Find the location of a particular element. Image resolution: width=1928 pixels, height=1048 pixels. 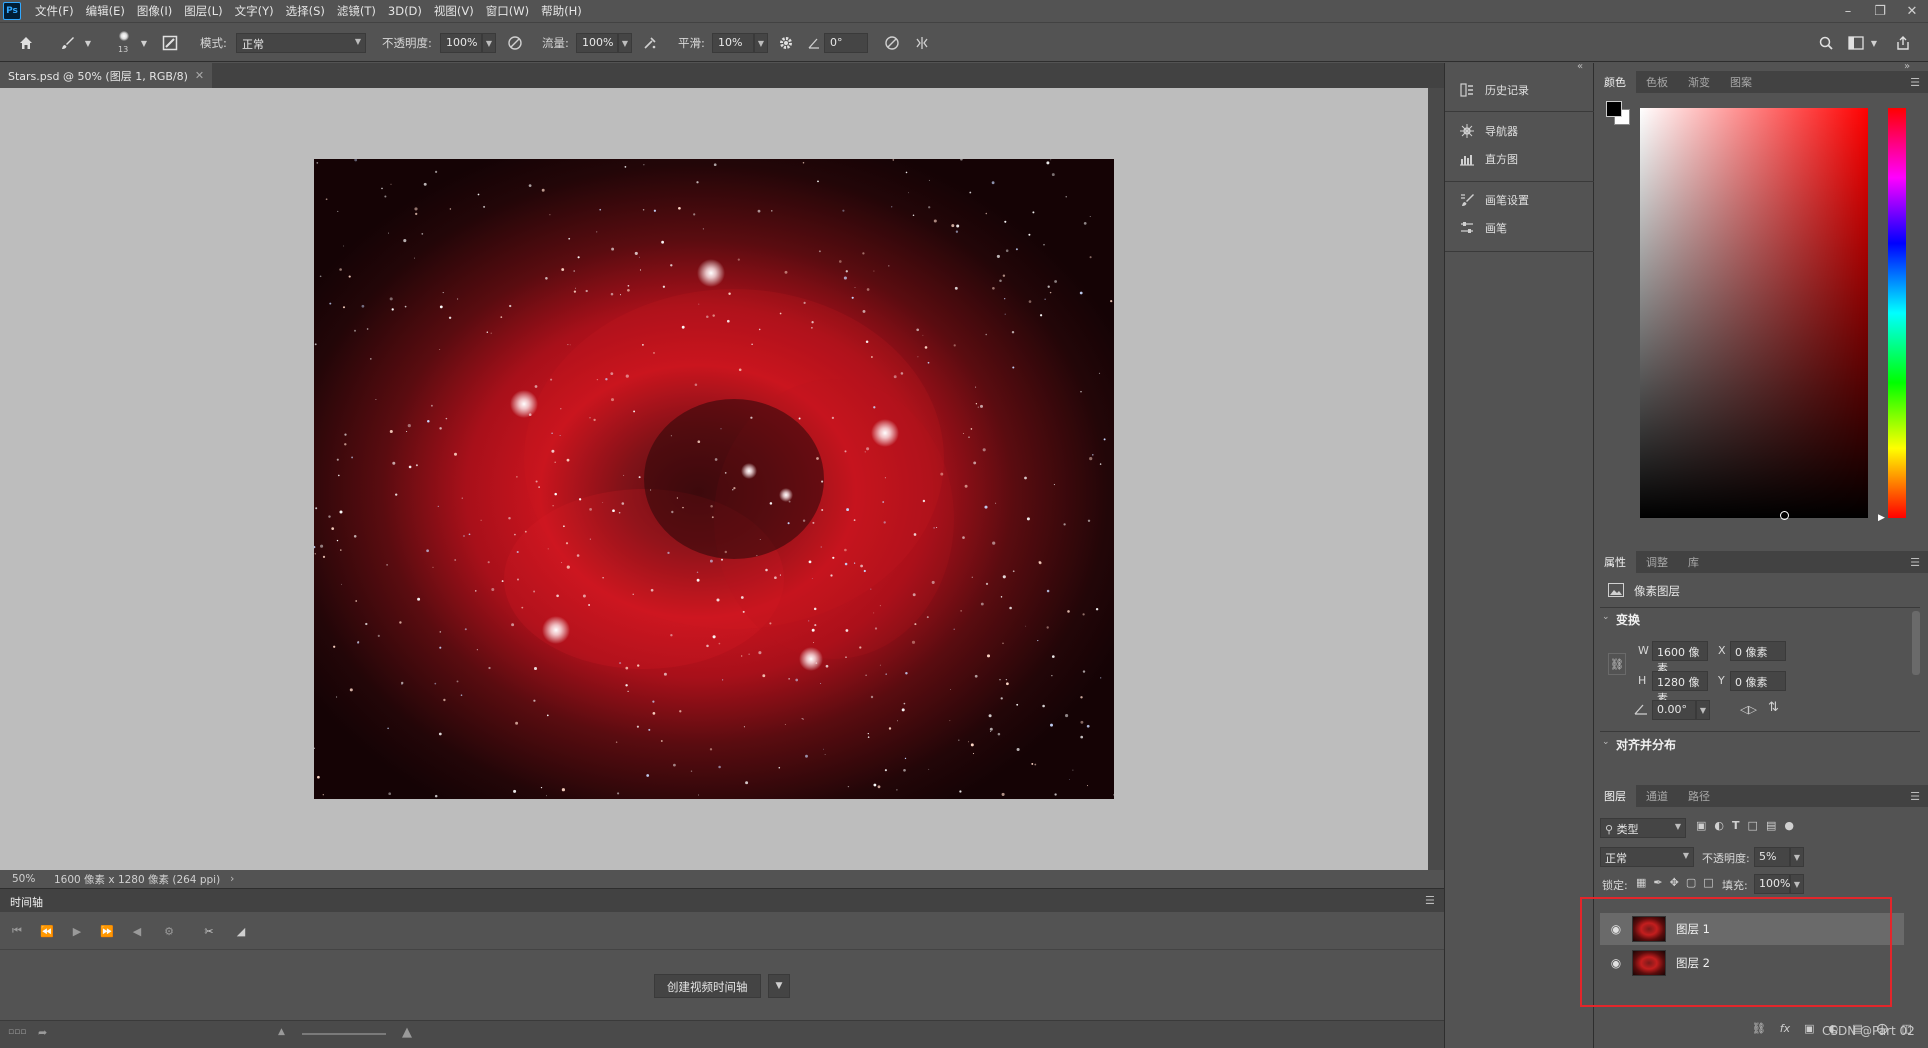

audio-icon: ◀ is located at coordinates (137, 931).